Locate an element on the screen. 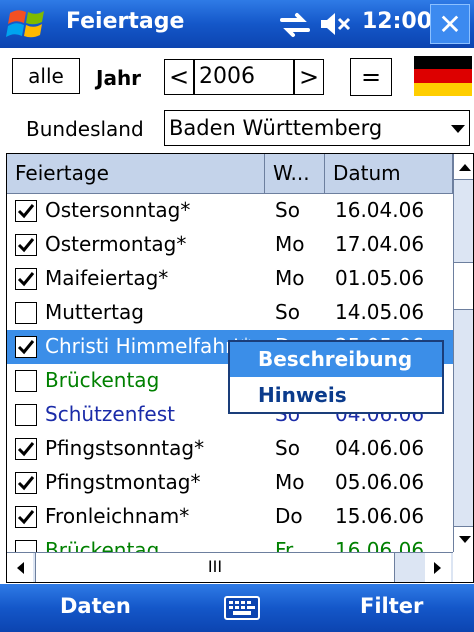 This screenshot has width=474, height=632. cell-holiday-name: Fronleichnam* is located at coordinates (117, 516).